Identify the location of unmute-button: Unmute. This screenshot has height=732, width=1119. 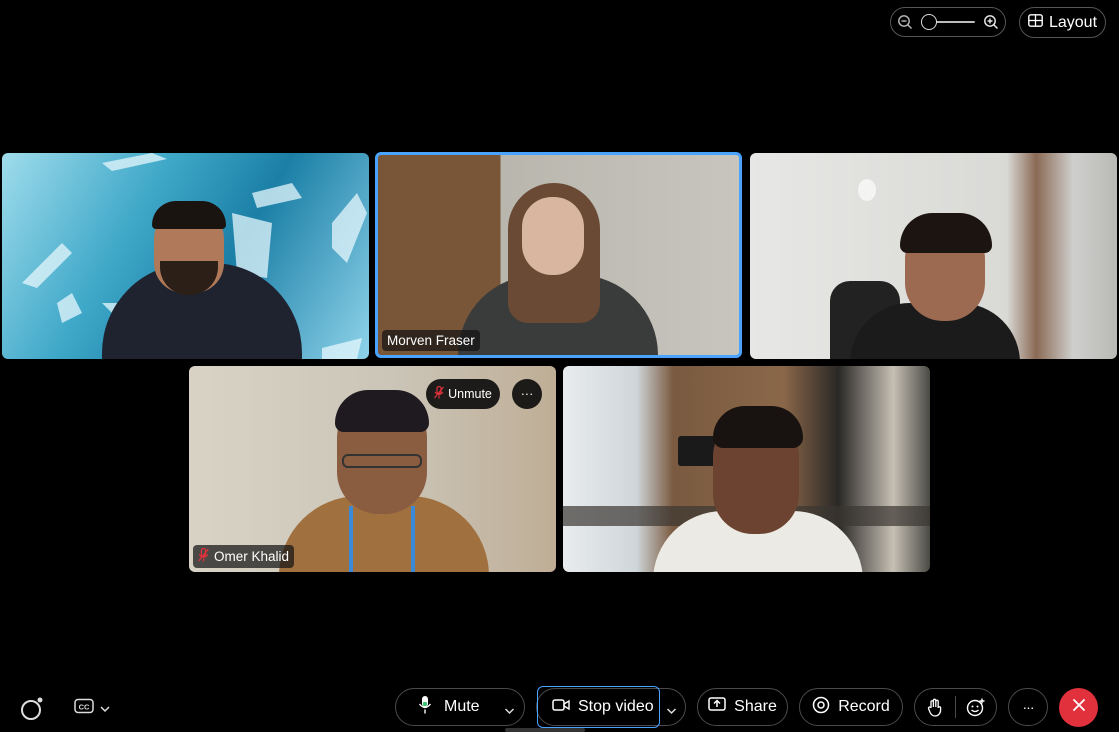
(463, 394).